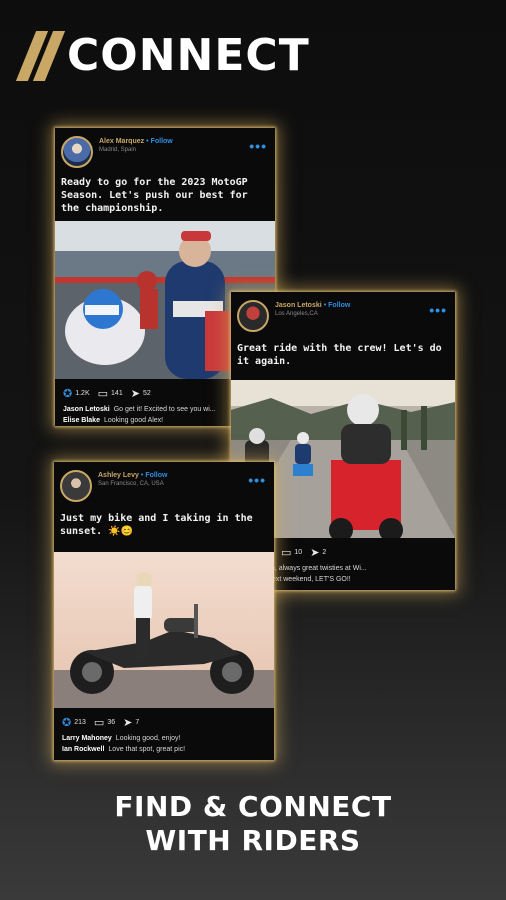  I want to click on post-header: Jason Letoski • Follow Los Angeles,CA •••, so click(343, 312).